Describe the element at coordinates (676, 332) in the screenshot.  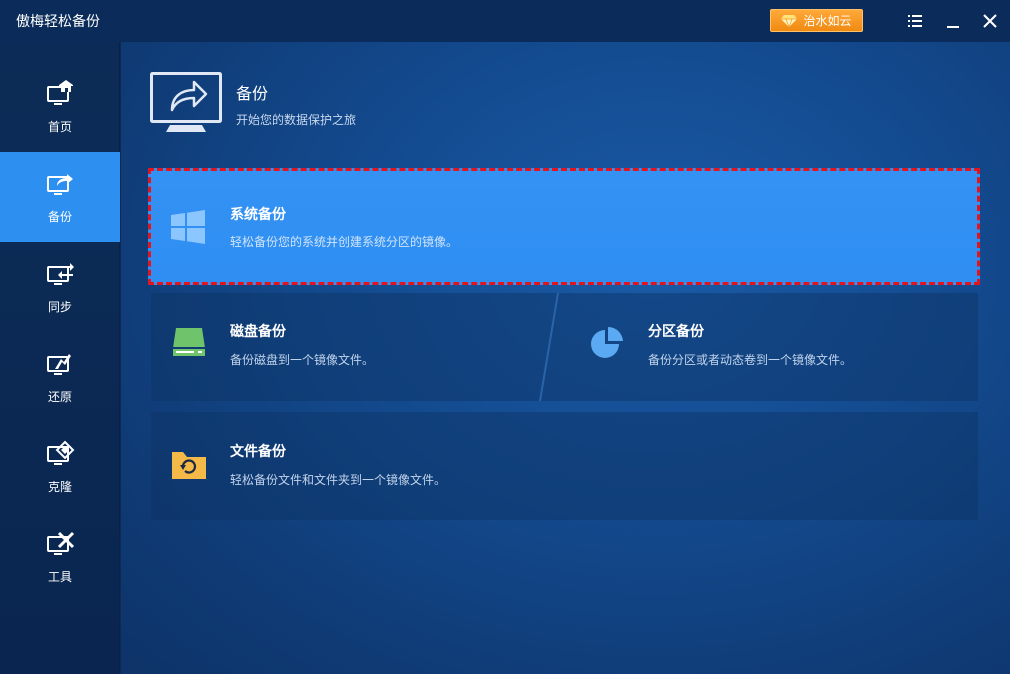
I see `partition-backup-title: 分区备份` at that location.